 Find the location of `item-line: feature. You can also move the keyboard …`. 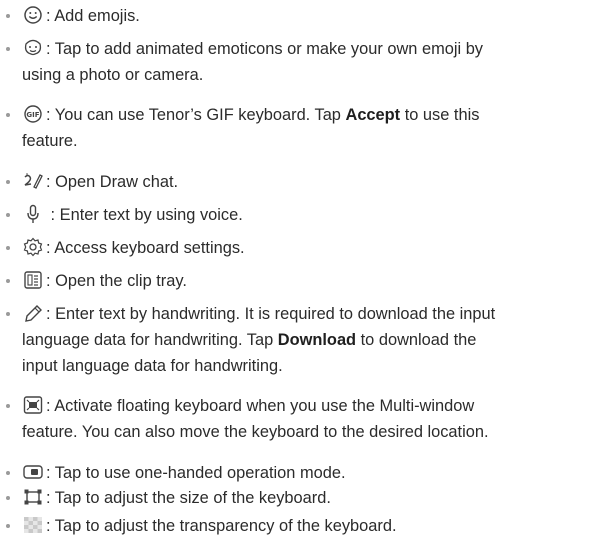

item-line: feature. You can also move the keyboard … is located at coordinates (255, 432).